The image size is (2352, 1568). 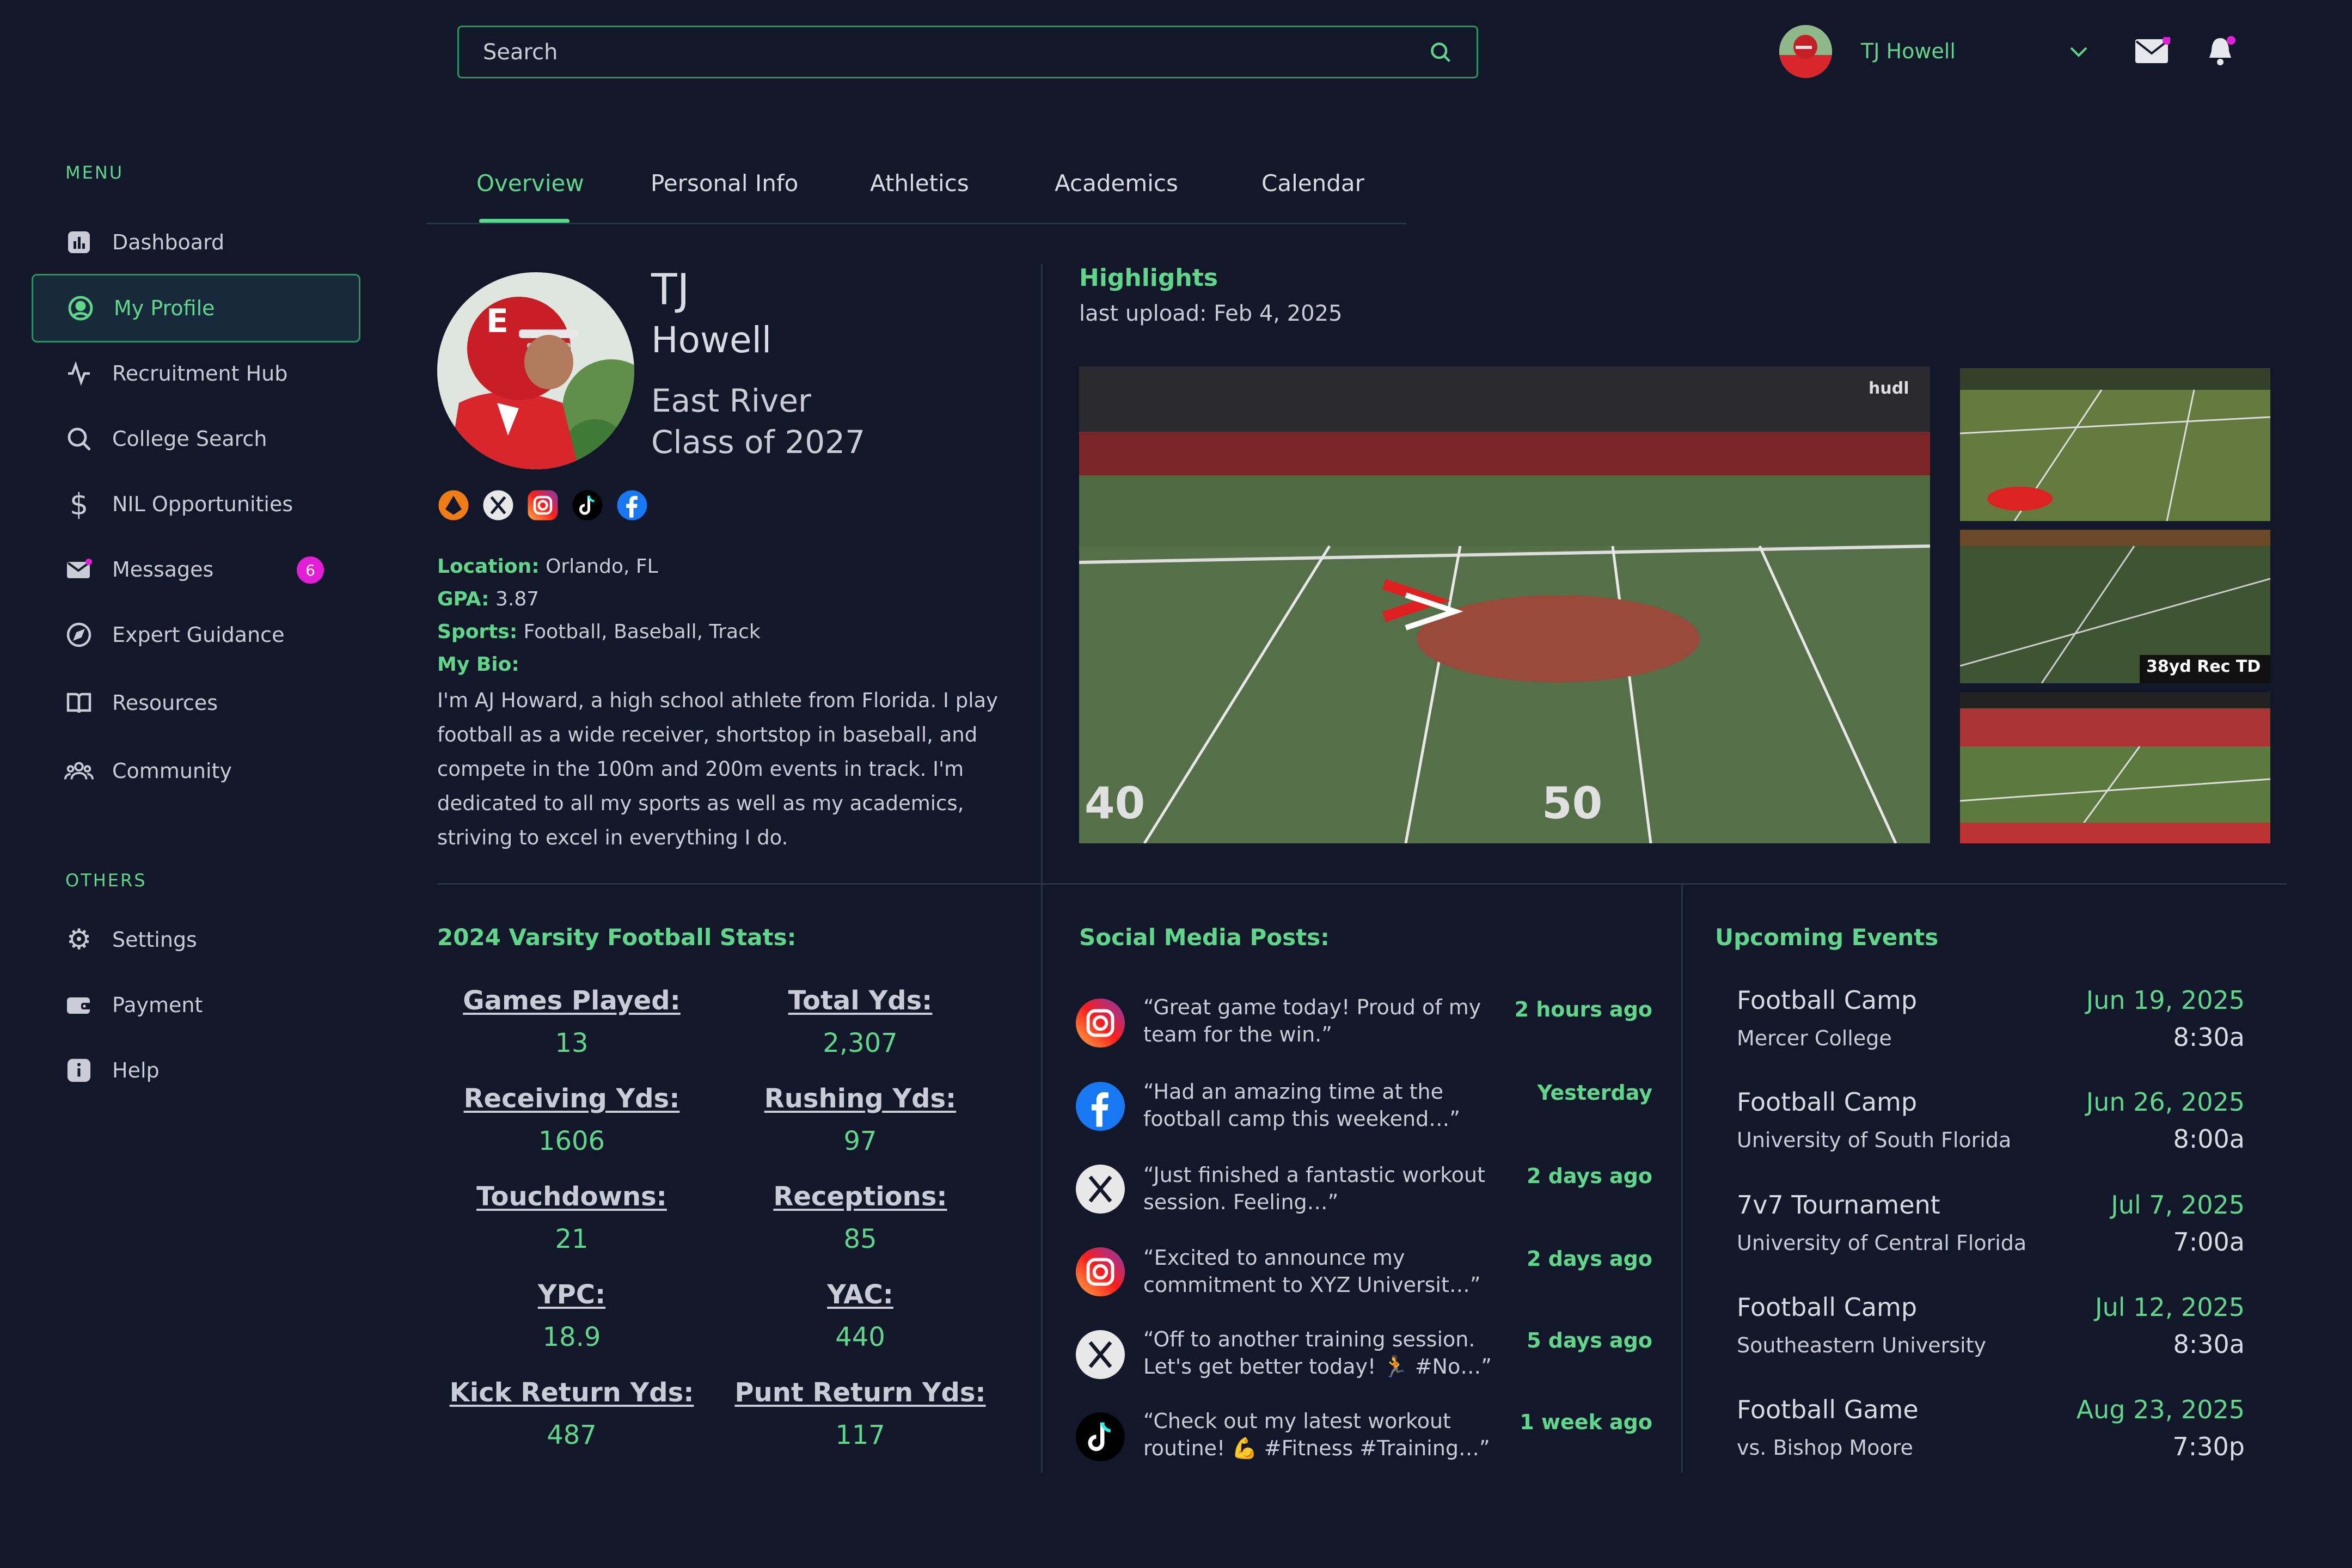 What do you see at coordinates (1861, 1345) in the screenshot?
I see `event-place: Southeastern University` at bounding box center [1861, 1345].